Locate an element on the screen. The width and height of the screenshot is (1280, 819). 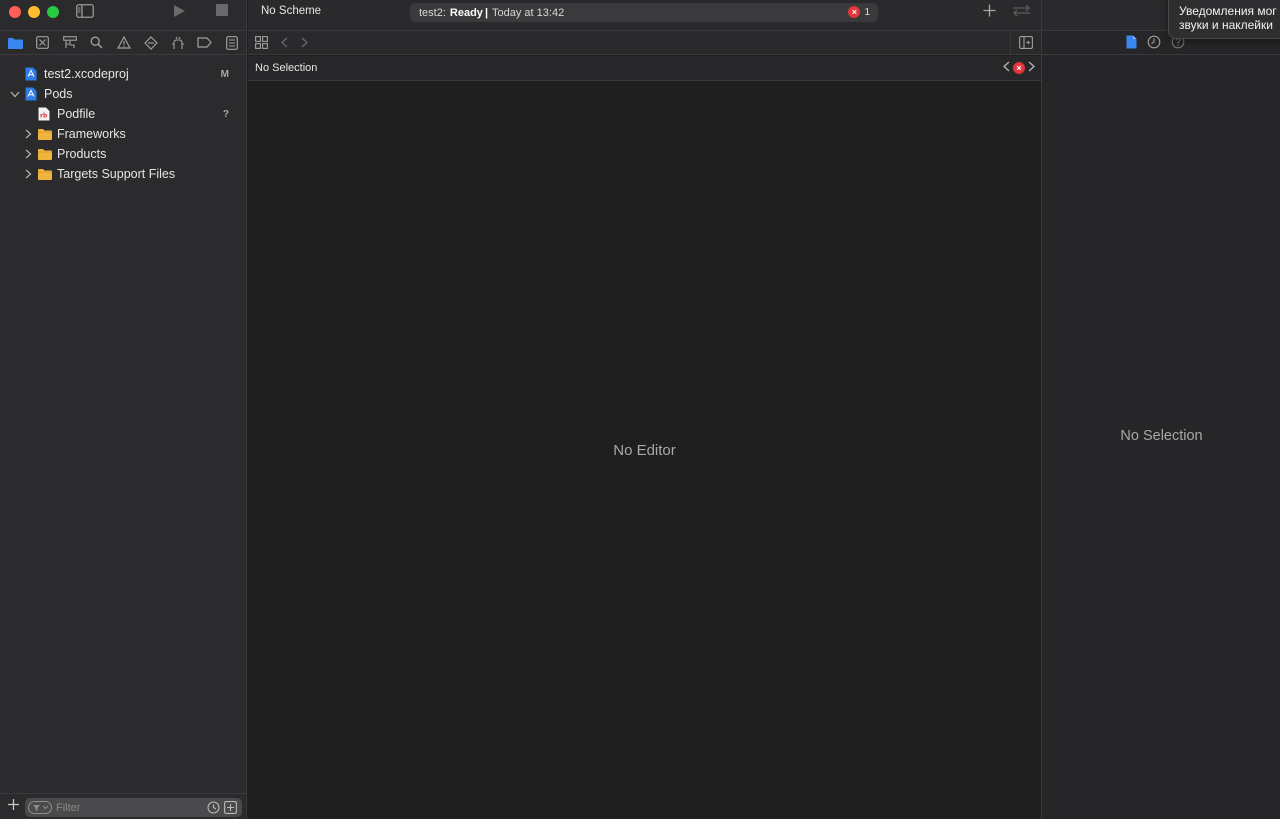
scheme-selector: No Scheme is located at coordinates (291, 11).